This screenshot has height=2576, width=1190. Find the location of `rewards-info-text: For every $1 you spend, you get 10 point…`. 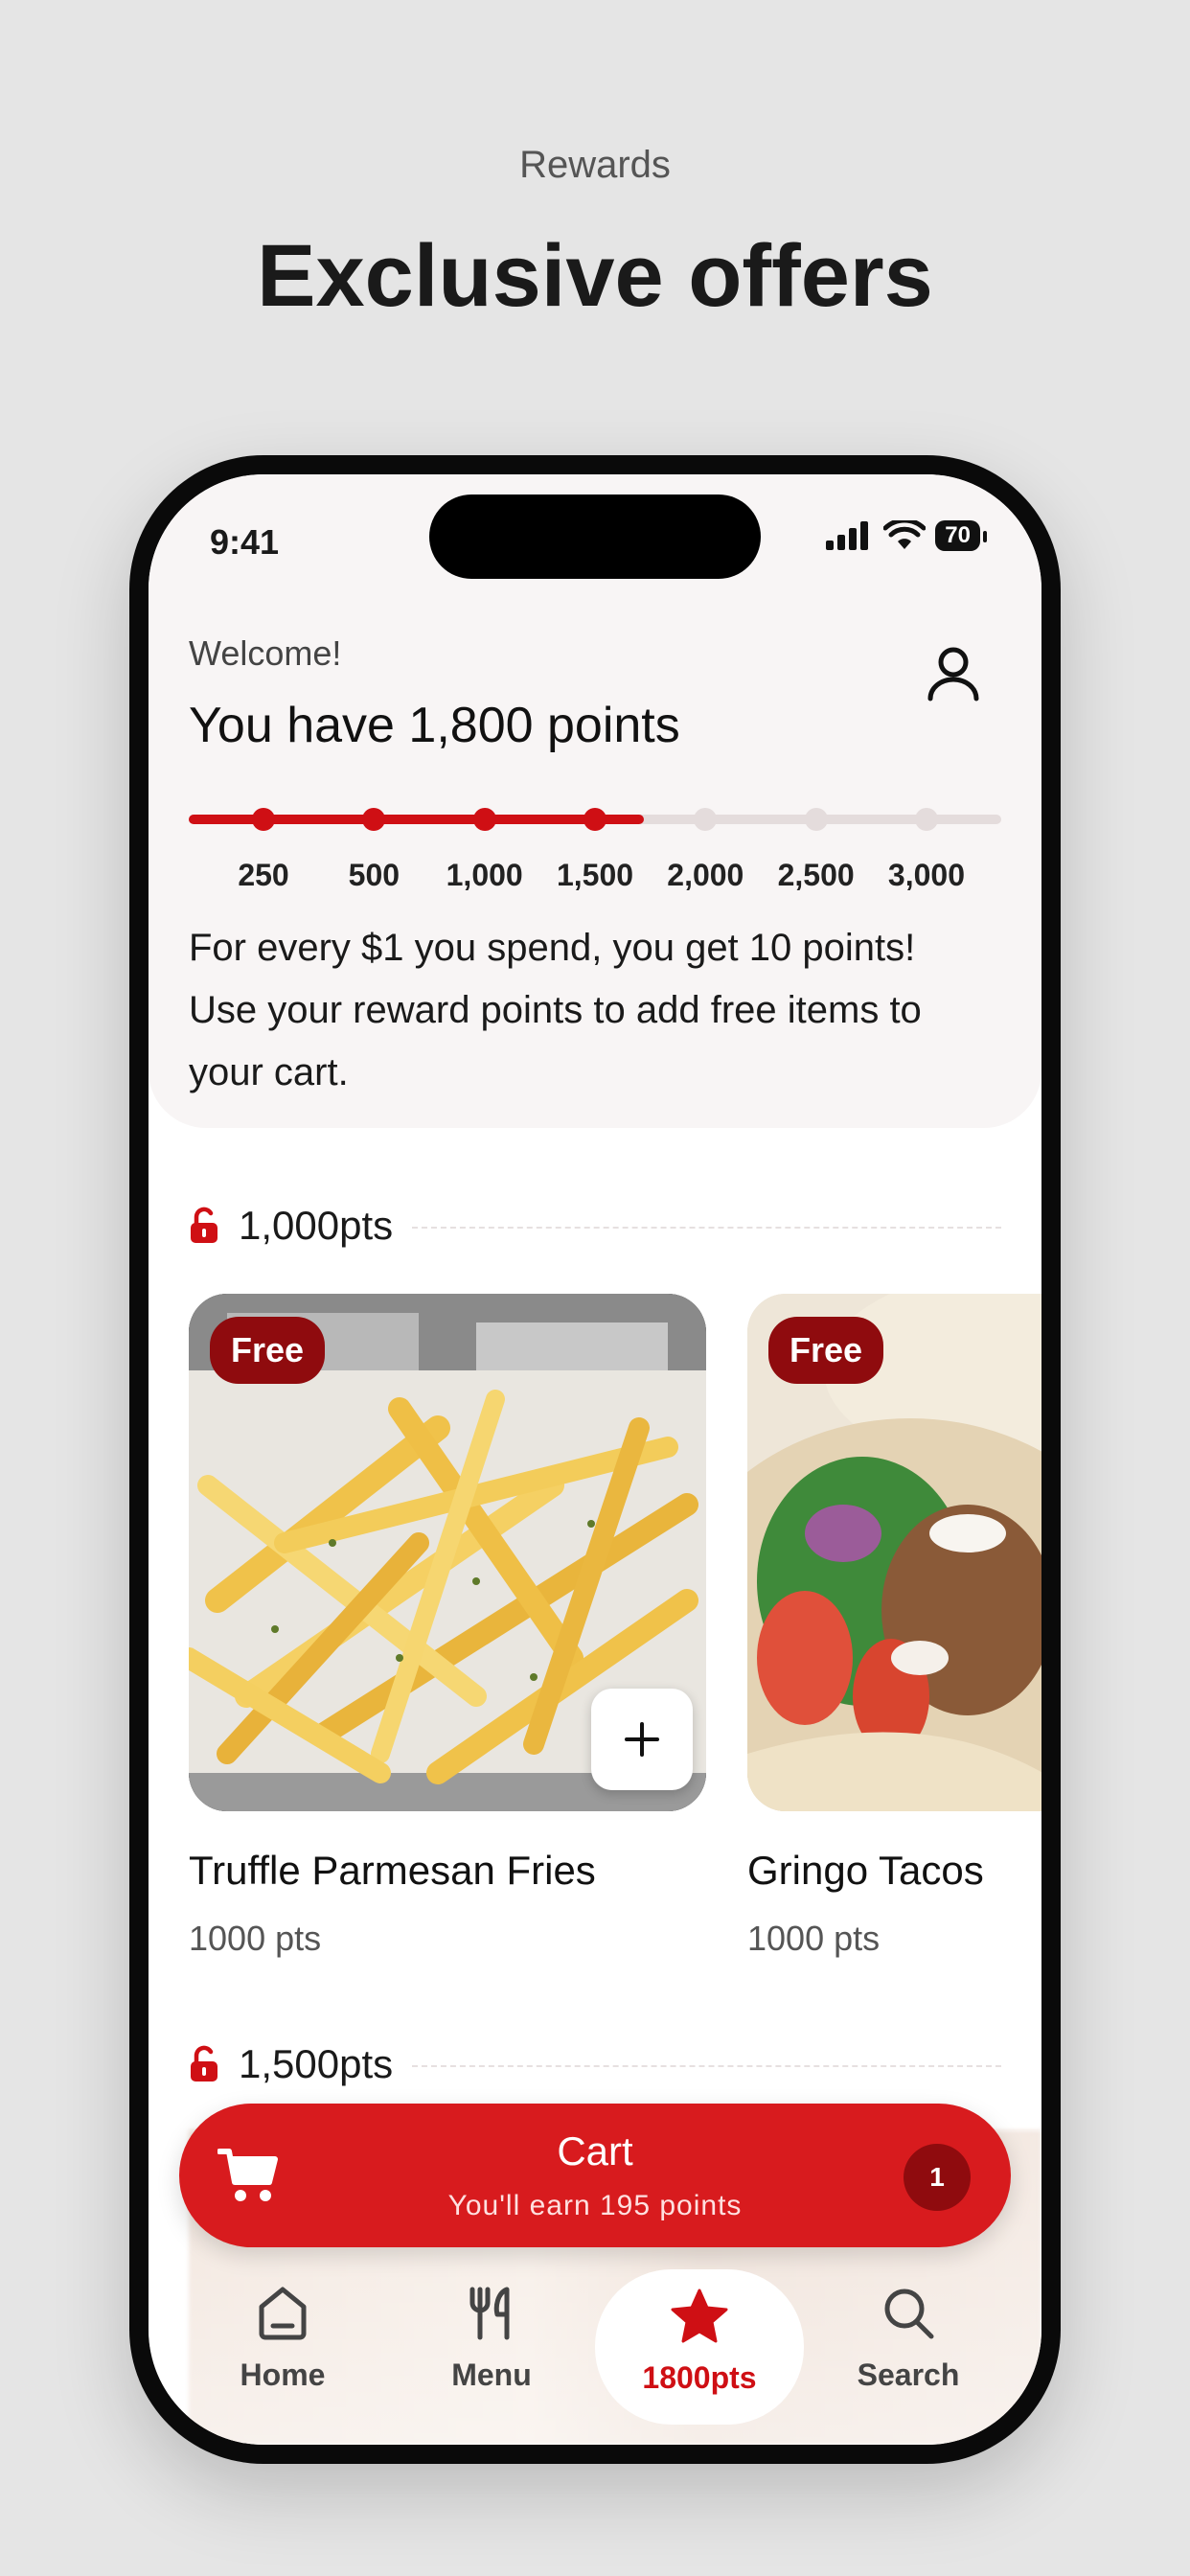

rewards-info-text: For every $1 you spend, you get 10 point… is located at coordinates (596, 1010).